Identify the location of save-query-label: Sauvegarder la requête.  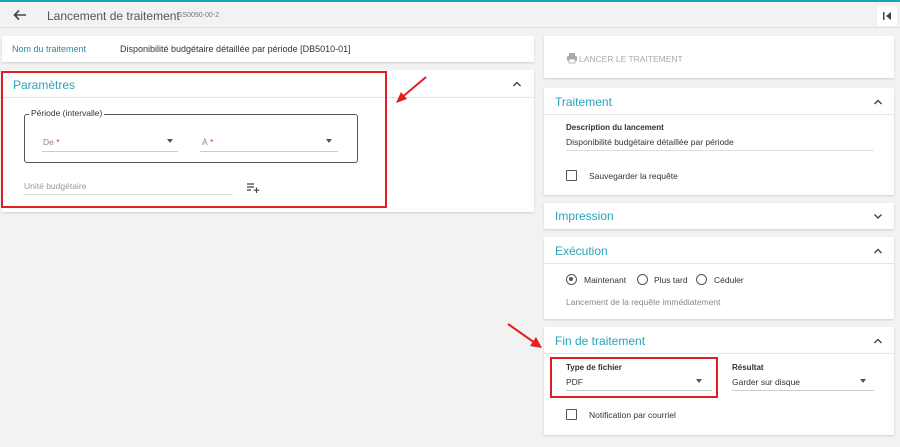
(633, 176).